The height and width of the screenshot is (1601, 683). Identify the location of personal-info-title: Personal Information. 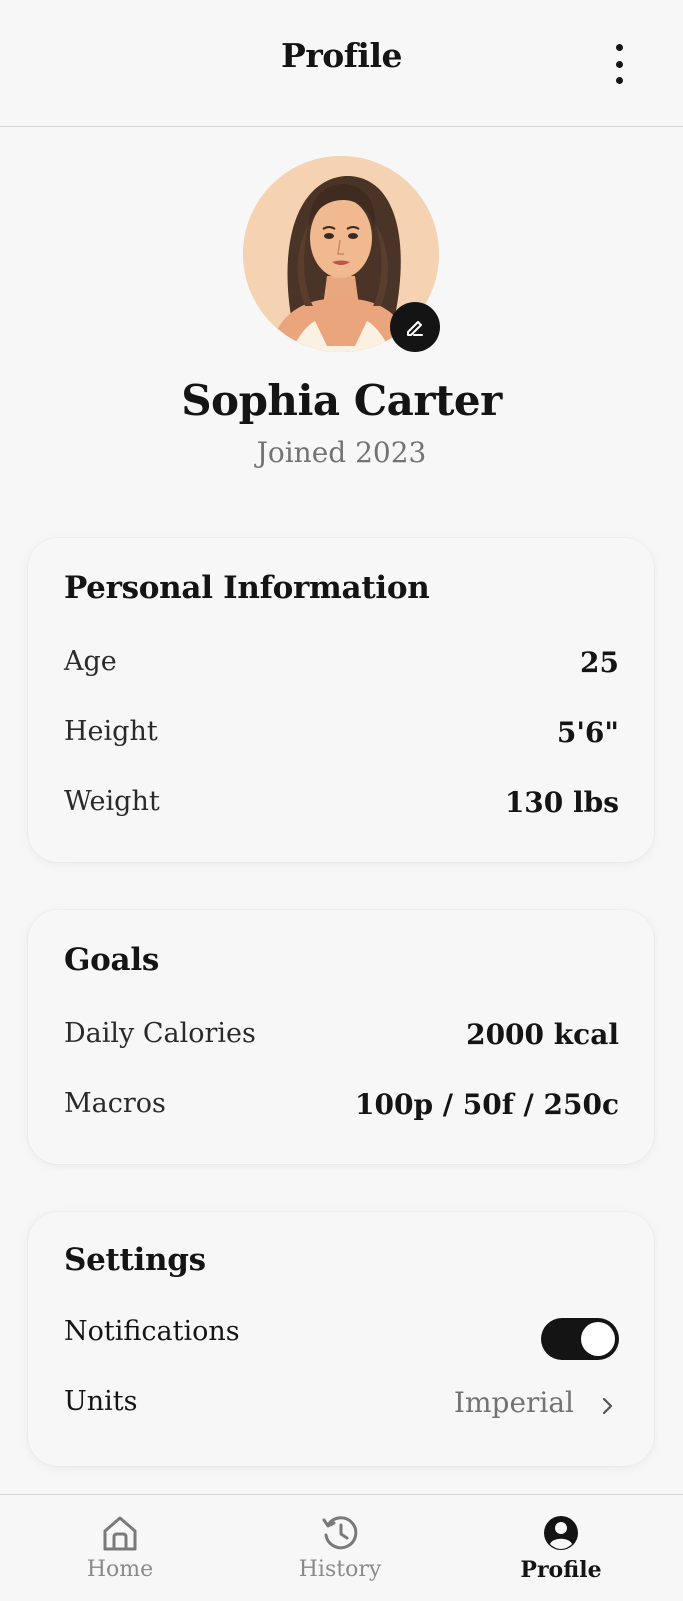
(247, 588).